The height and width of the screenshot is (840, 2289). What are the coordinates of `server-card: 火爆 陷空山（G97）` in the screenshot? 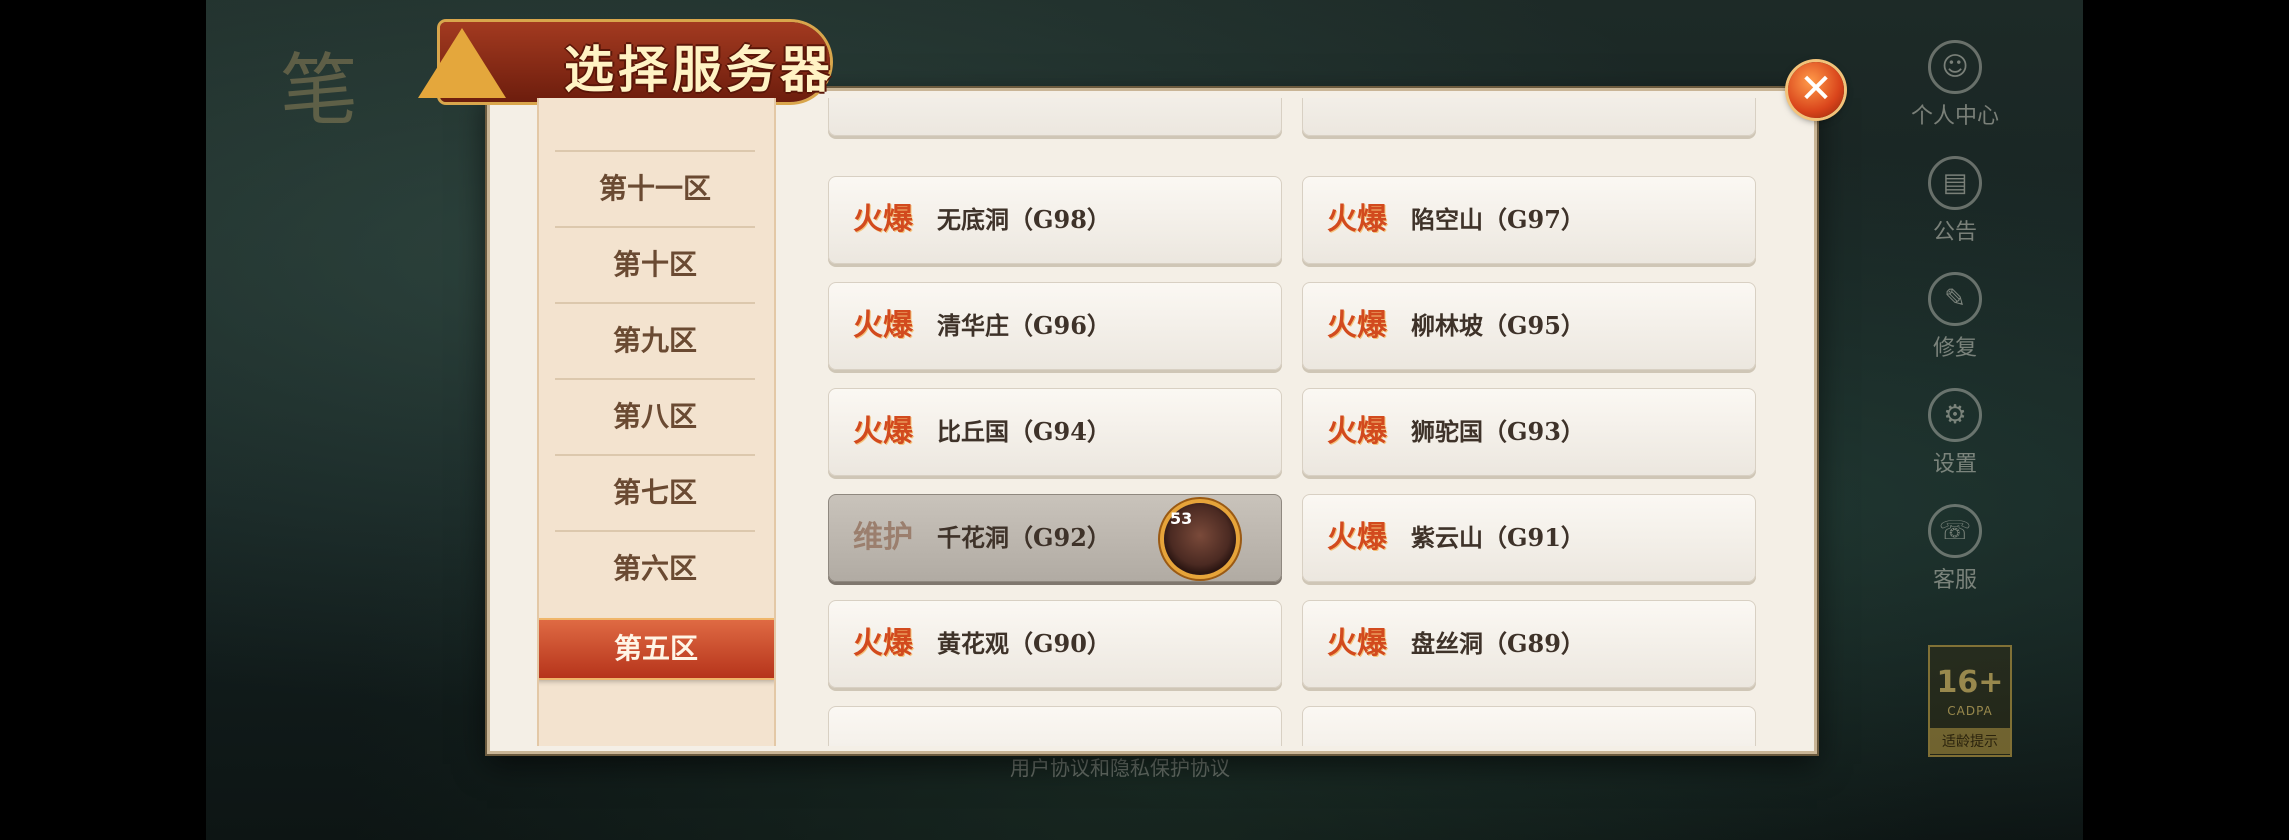 It's located at (1529, 220).